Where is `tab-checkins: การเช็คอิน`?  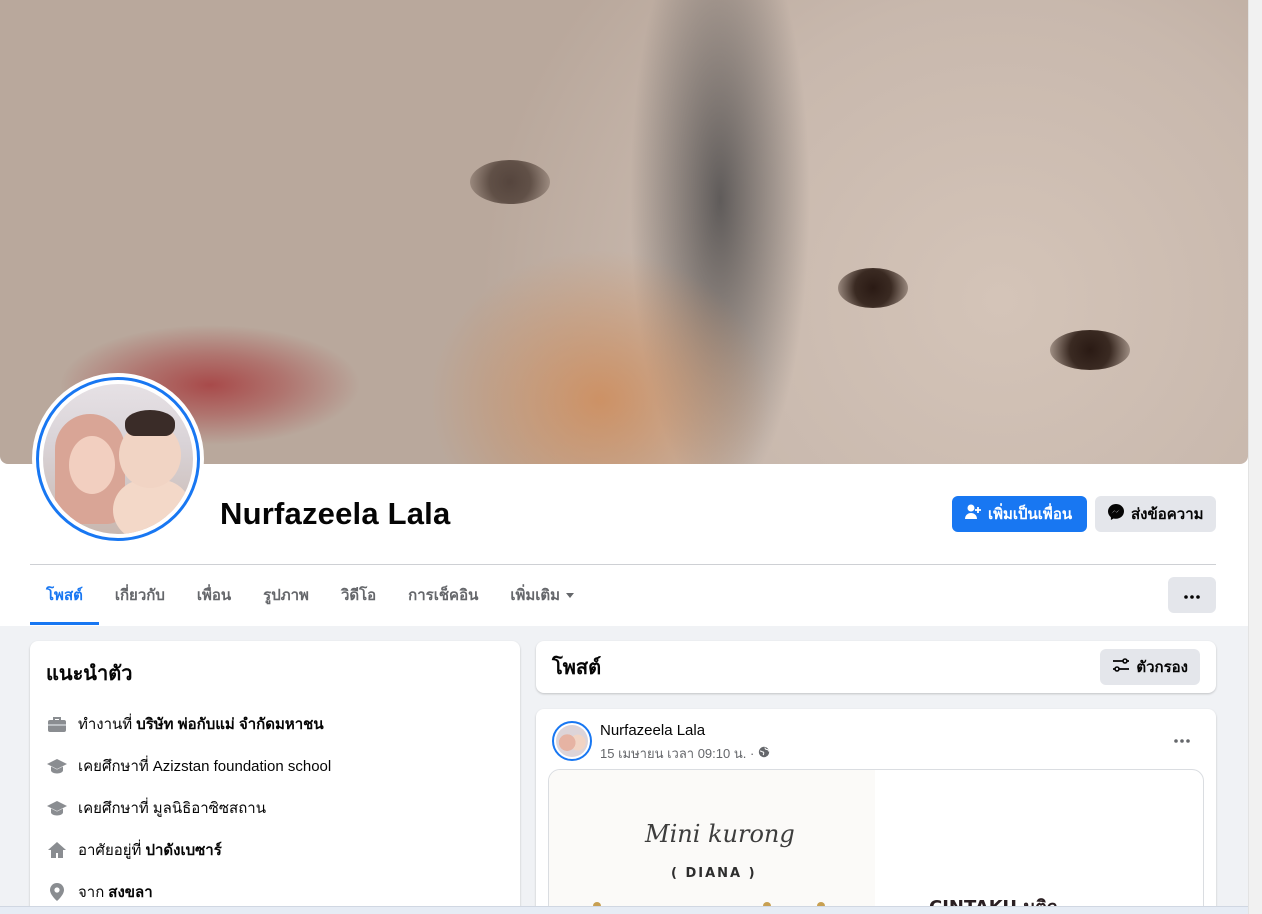 tab-checkins: การเช็คอิน is located at coordinates (443, 595).